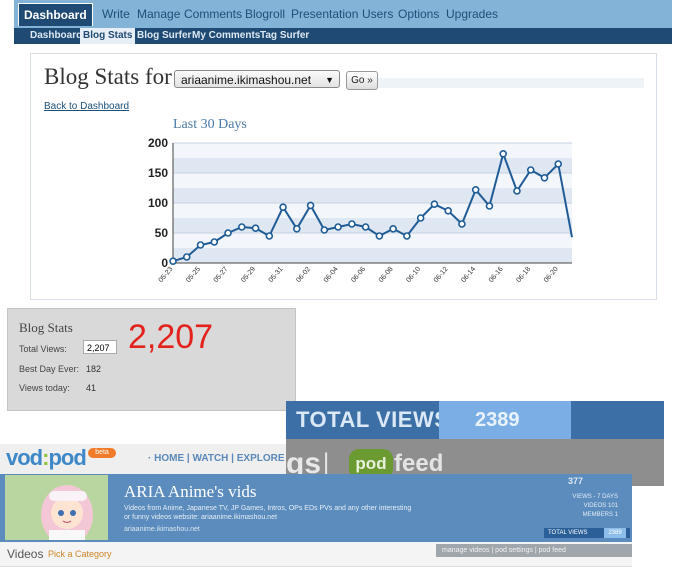  I want to click on vids-title: ARIA Anime's vids, so click(190, 492).